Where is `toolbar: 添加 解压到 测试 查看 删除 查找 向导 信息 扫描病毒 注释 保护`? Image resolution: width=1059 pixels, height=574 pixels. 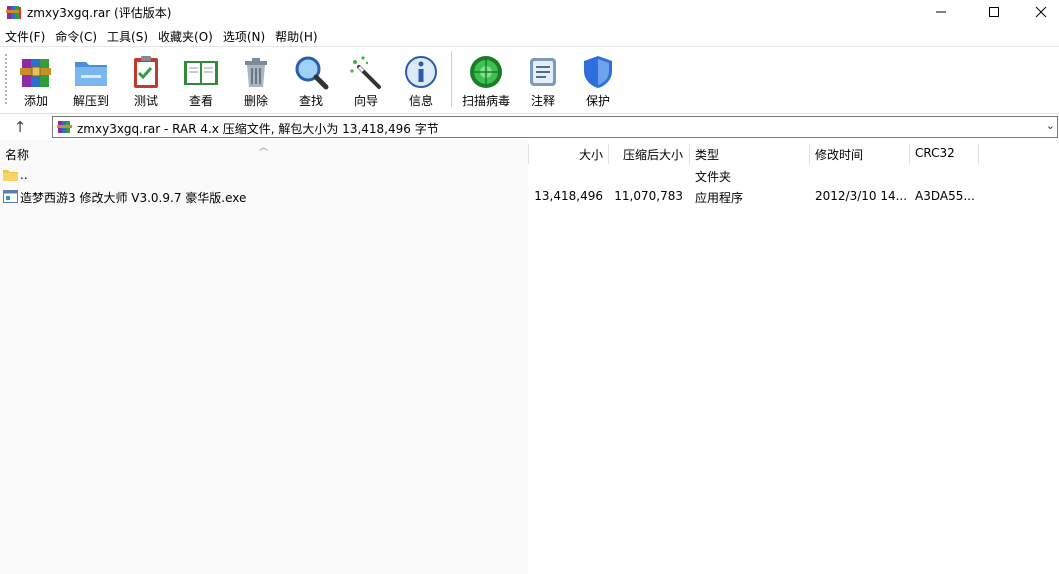 toolbar: 添加 解压到 测试 查看 删除 查找 向导 信息 扫描病毒 注释 保护 is located at coordinates (529, 79).